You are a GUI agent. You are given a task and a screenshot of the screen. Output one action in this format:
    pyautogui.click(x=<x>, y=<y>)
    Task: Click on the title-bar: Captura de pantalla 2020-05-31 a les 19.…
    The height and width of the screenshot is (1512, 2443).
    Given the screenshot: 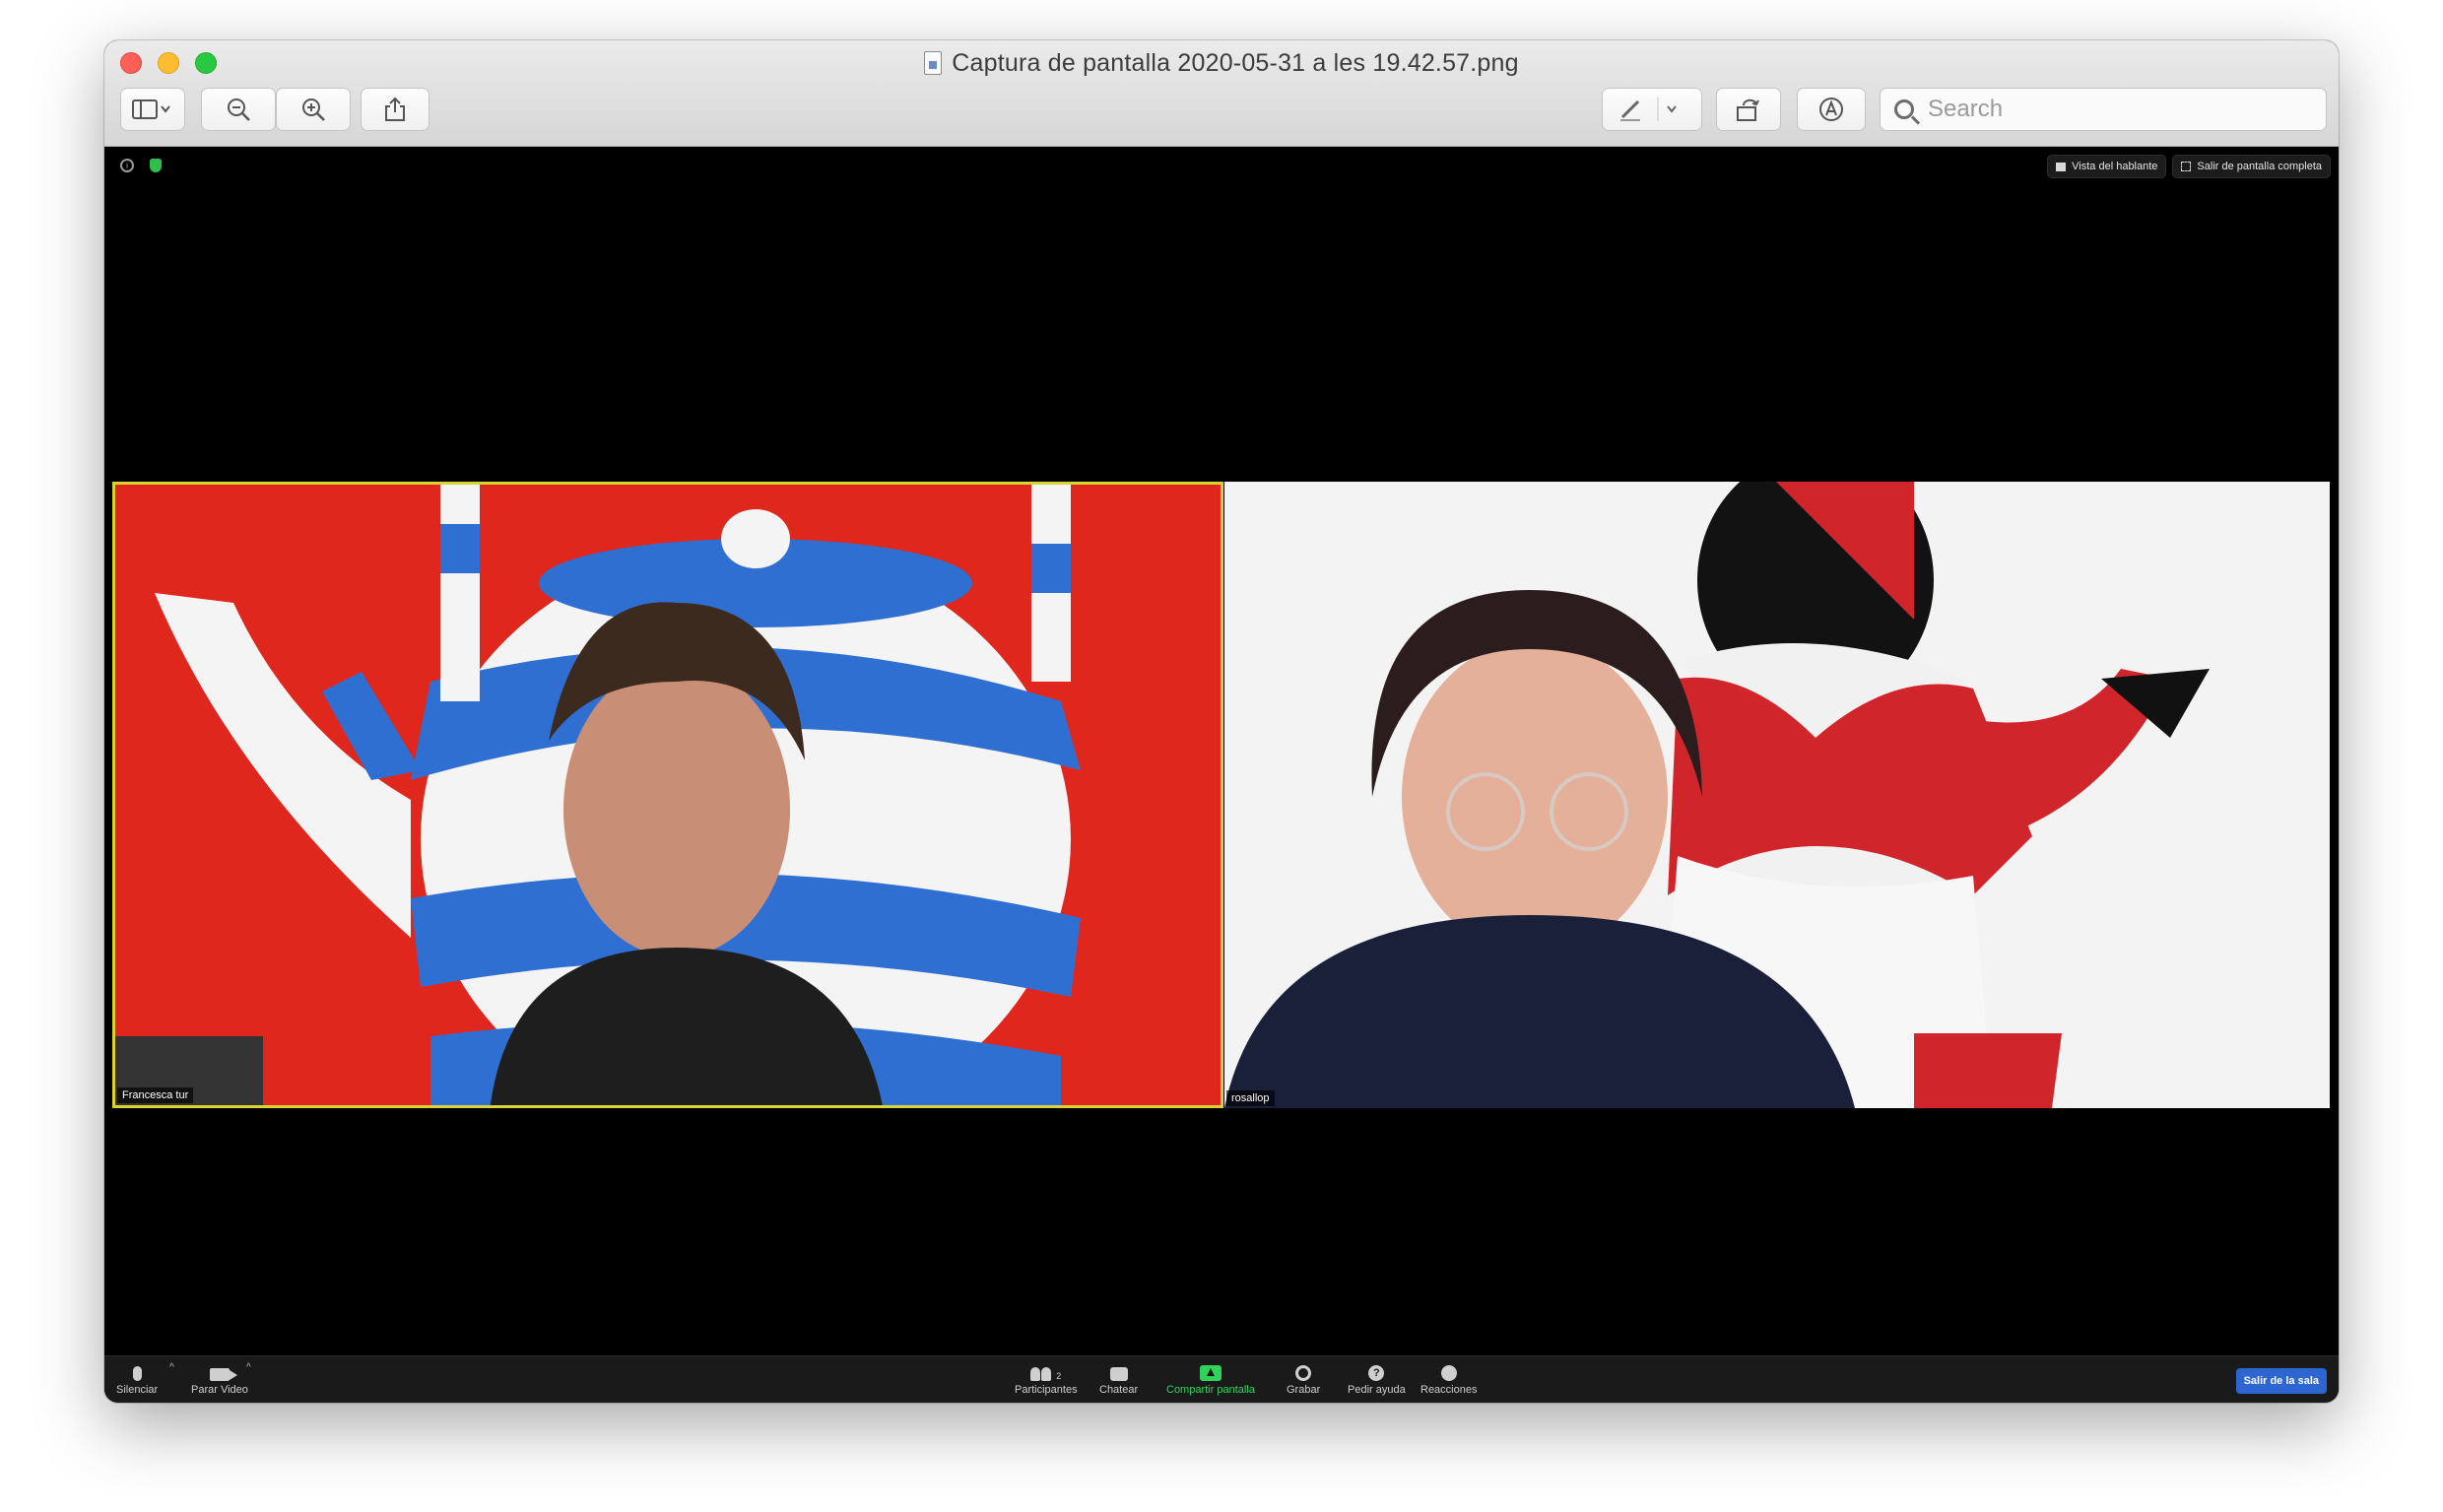 What is the action you would take?
    pyautogui.click(x=1221, y=93)
    